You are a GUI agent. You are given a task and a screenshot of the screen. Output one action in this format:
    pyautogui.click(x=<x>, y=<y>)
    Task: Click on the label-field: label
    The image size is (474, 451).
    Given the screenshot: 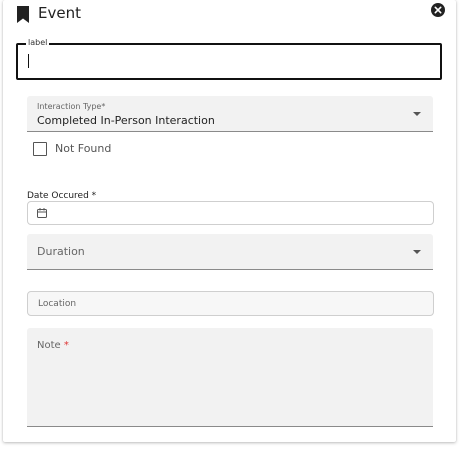 What is the action you would take?
    pyautogui.click(x=229, y=59)
    